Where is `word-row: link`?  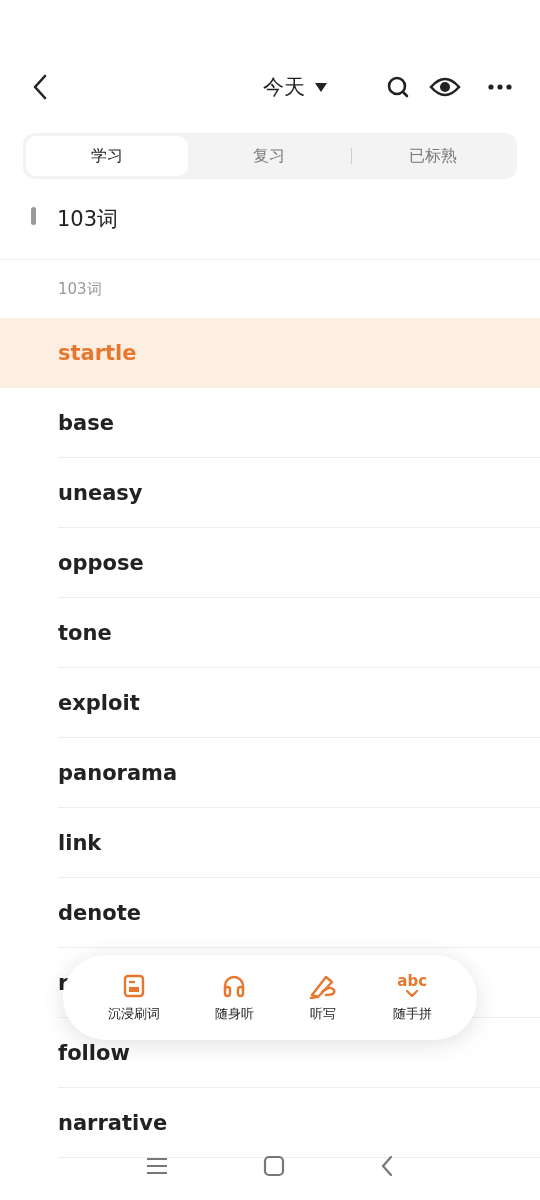
word-row: link is located at coordinates (270, 843).